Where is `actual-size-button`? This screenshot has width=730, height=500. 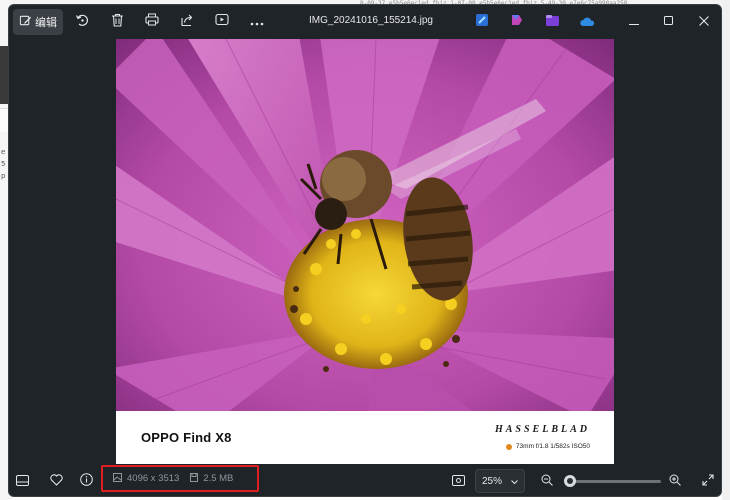 actual-size-button is located at coordinates (458, 482).